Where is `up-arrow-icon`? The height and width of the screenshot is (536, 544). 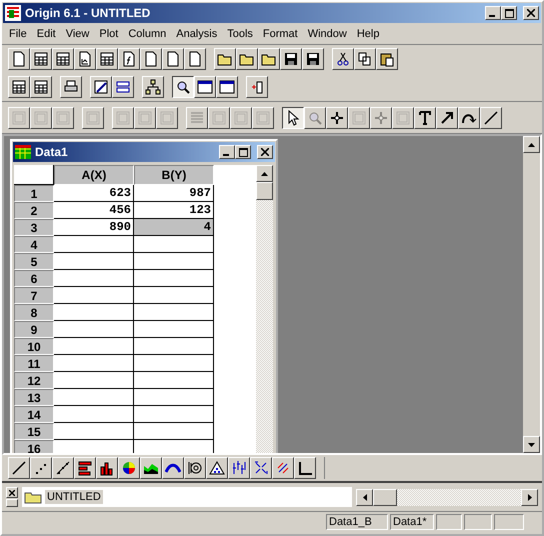 up-arrow-icon is located at coordinates (264, 174).